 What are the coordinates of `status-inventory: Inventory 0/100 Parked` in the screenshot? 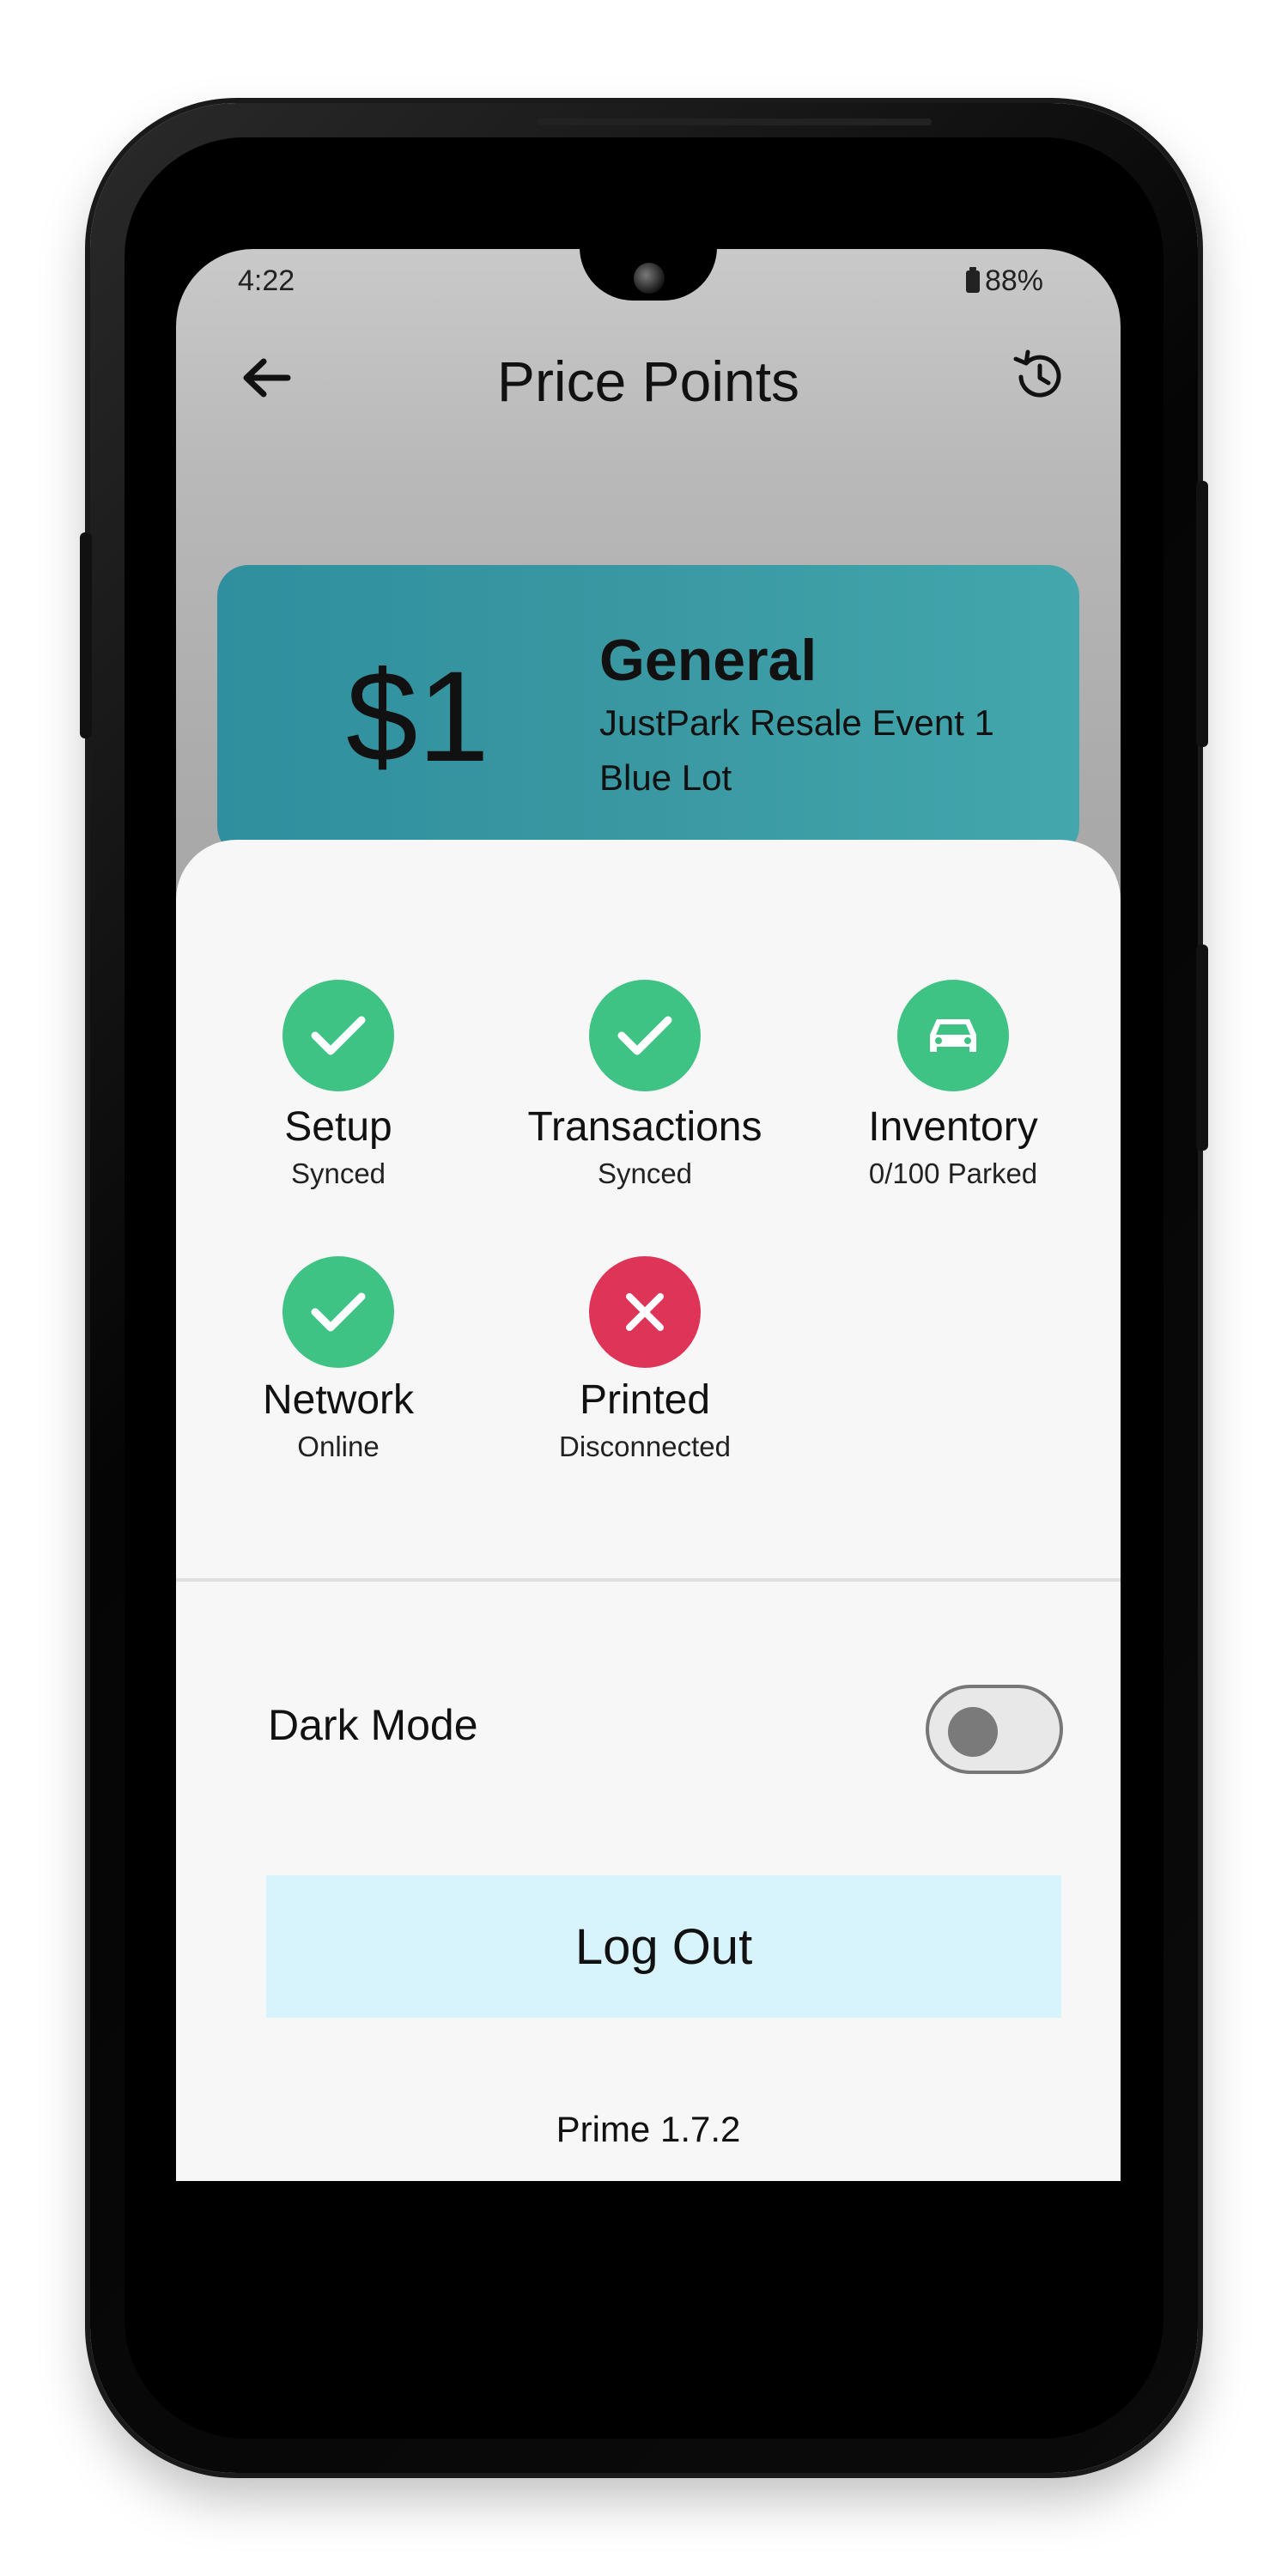 It's located at (954, 1085).